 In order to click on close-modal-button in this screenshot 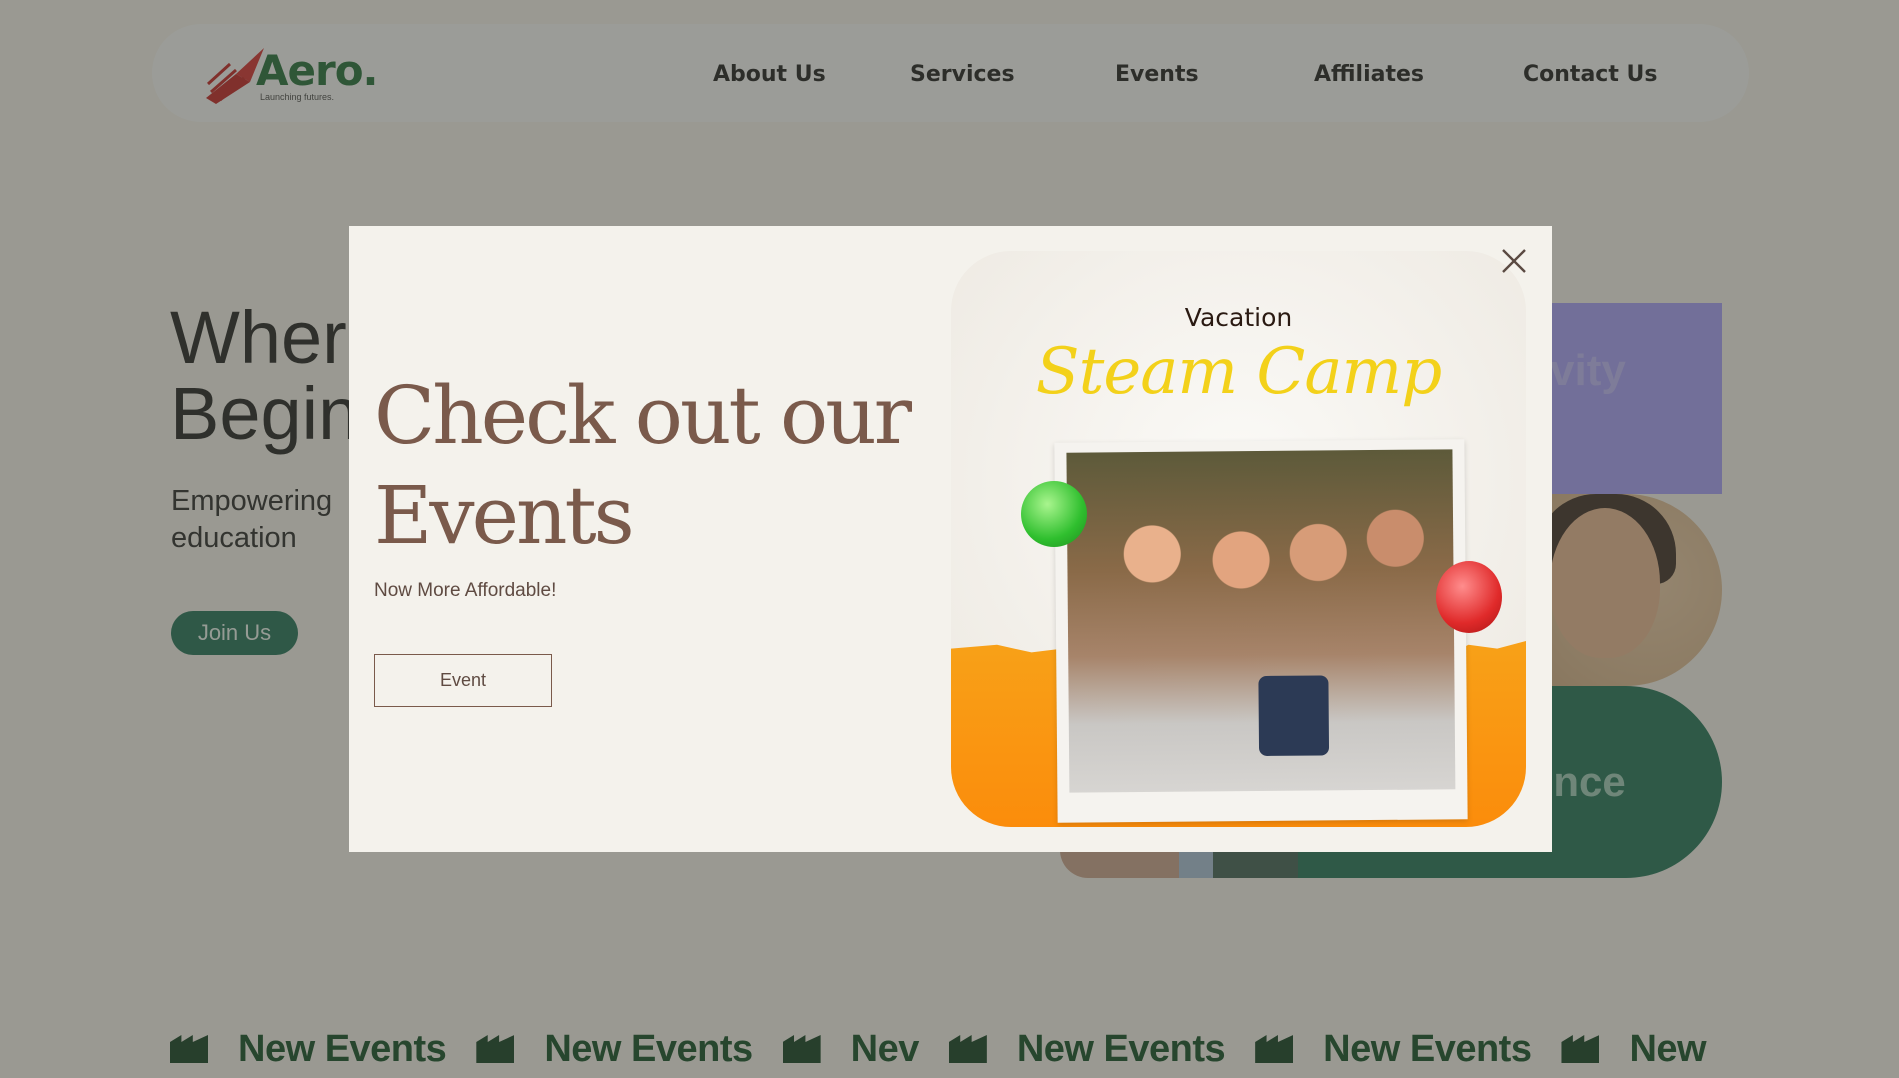, I will do `click(1514, 261)`.